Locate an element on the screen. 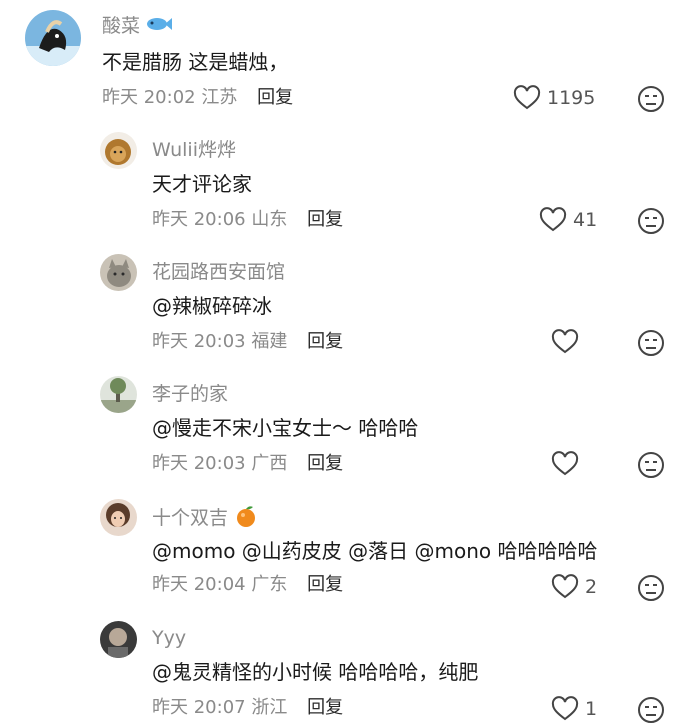  comment-text: @慢走不宋小宝女士～ 哈哈哈 is located at coordinates (285, 428).